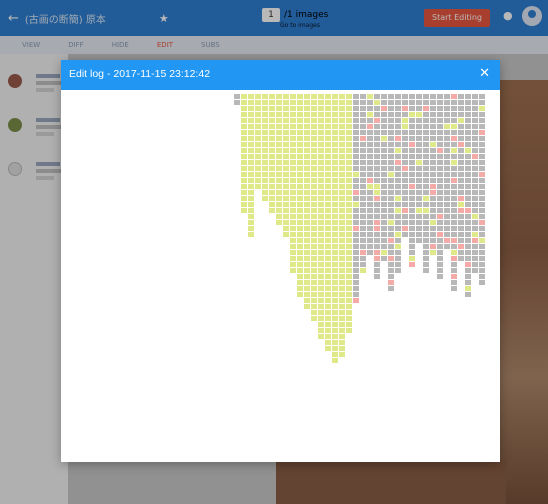 This screenshot has height=504, width=548. Describe the element at coordinates (140, 74) in the screenshot. I see `dialog-title: Edit log - 2017-11-15 23:12:42` at that location.